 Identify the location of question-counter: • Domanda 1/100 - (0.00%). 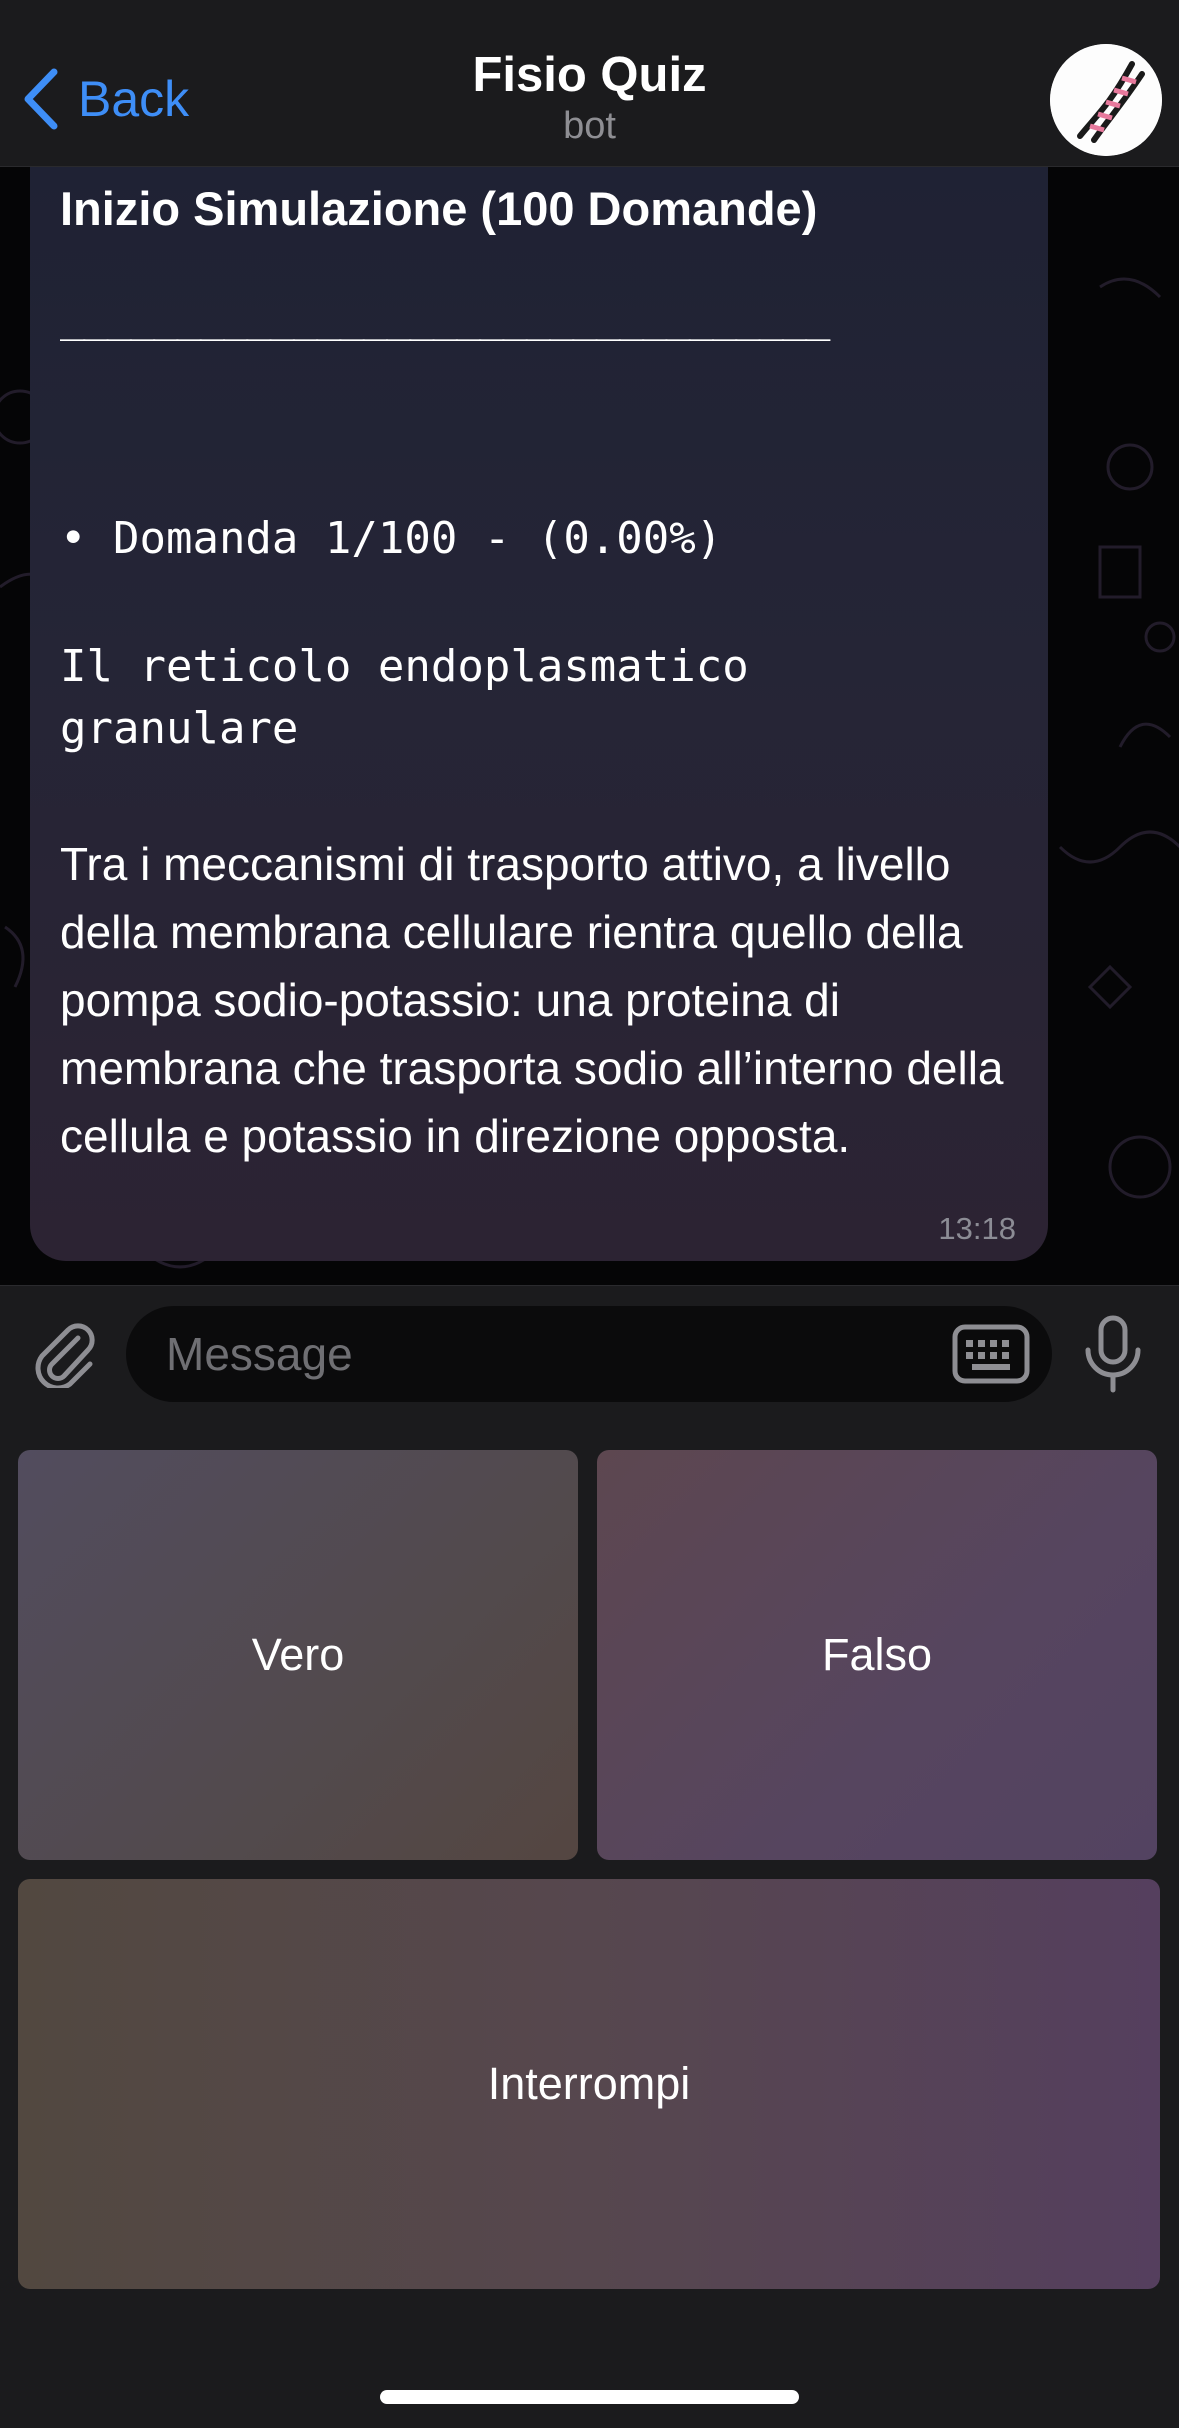
(391, 538).